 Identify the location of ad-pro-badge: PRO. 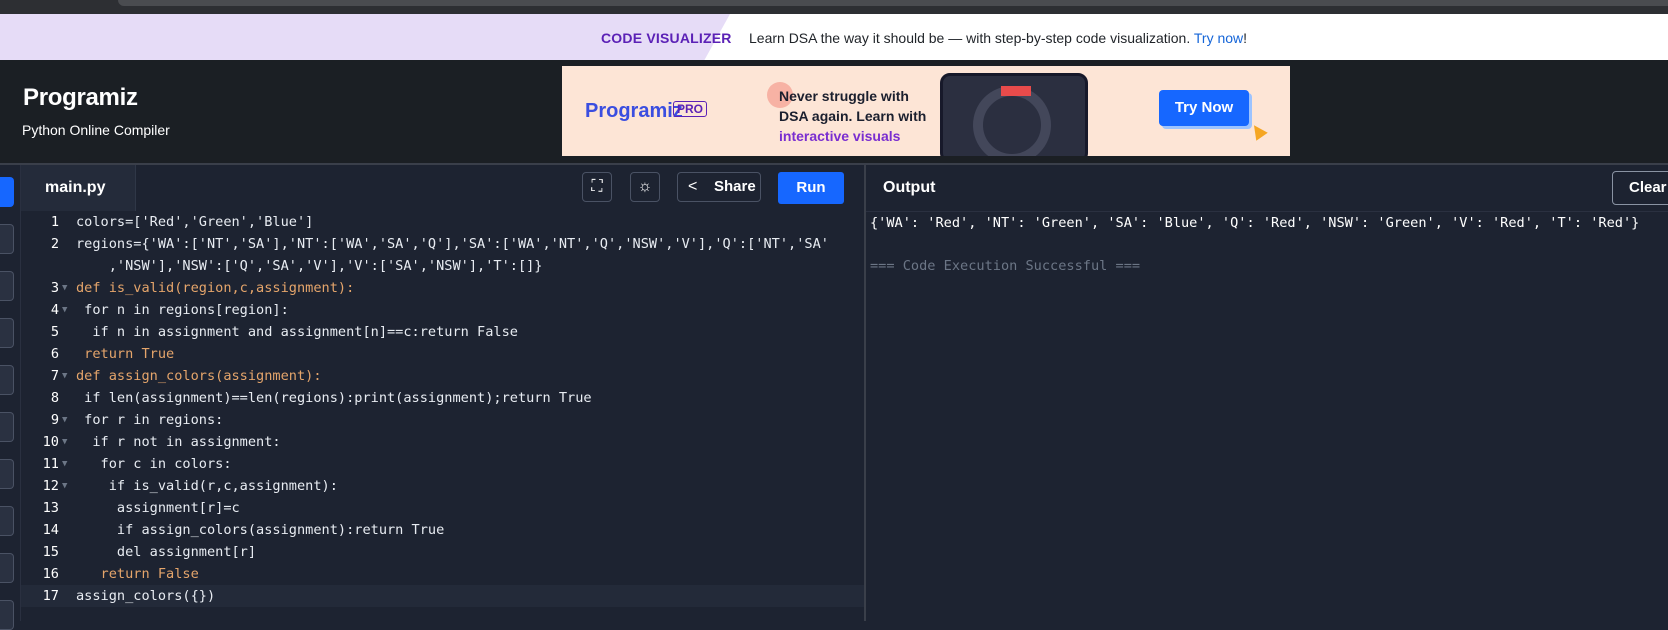
(690, 109).